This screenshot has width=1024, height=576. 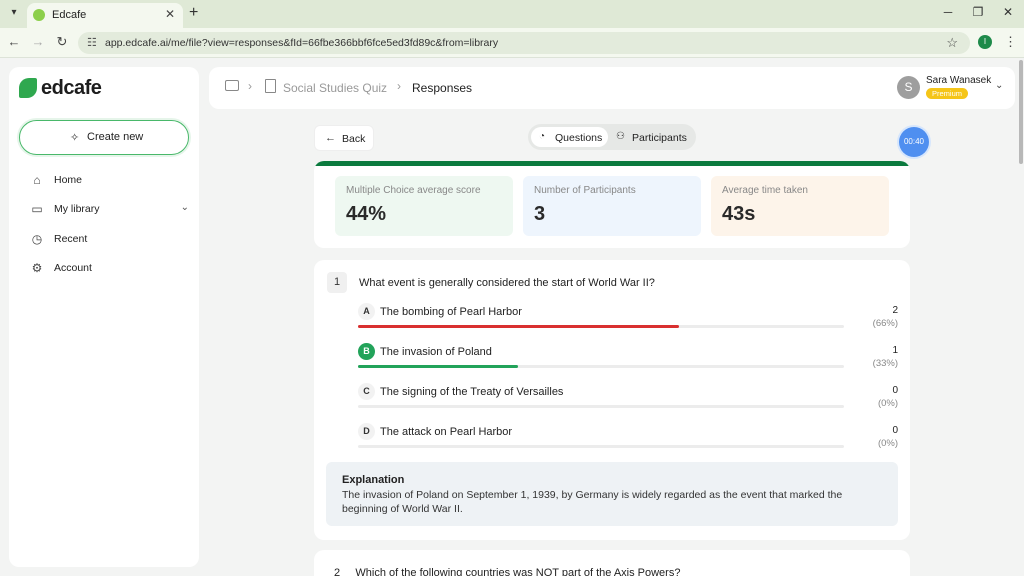 I want to click on avatar: S, so click(x=908, y=87).